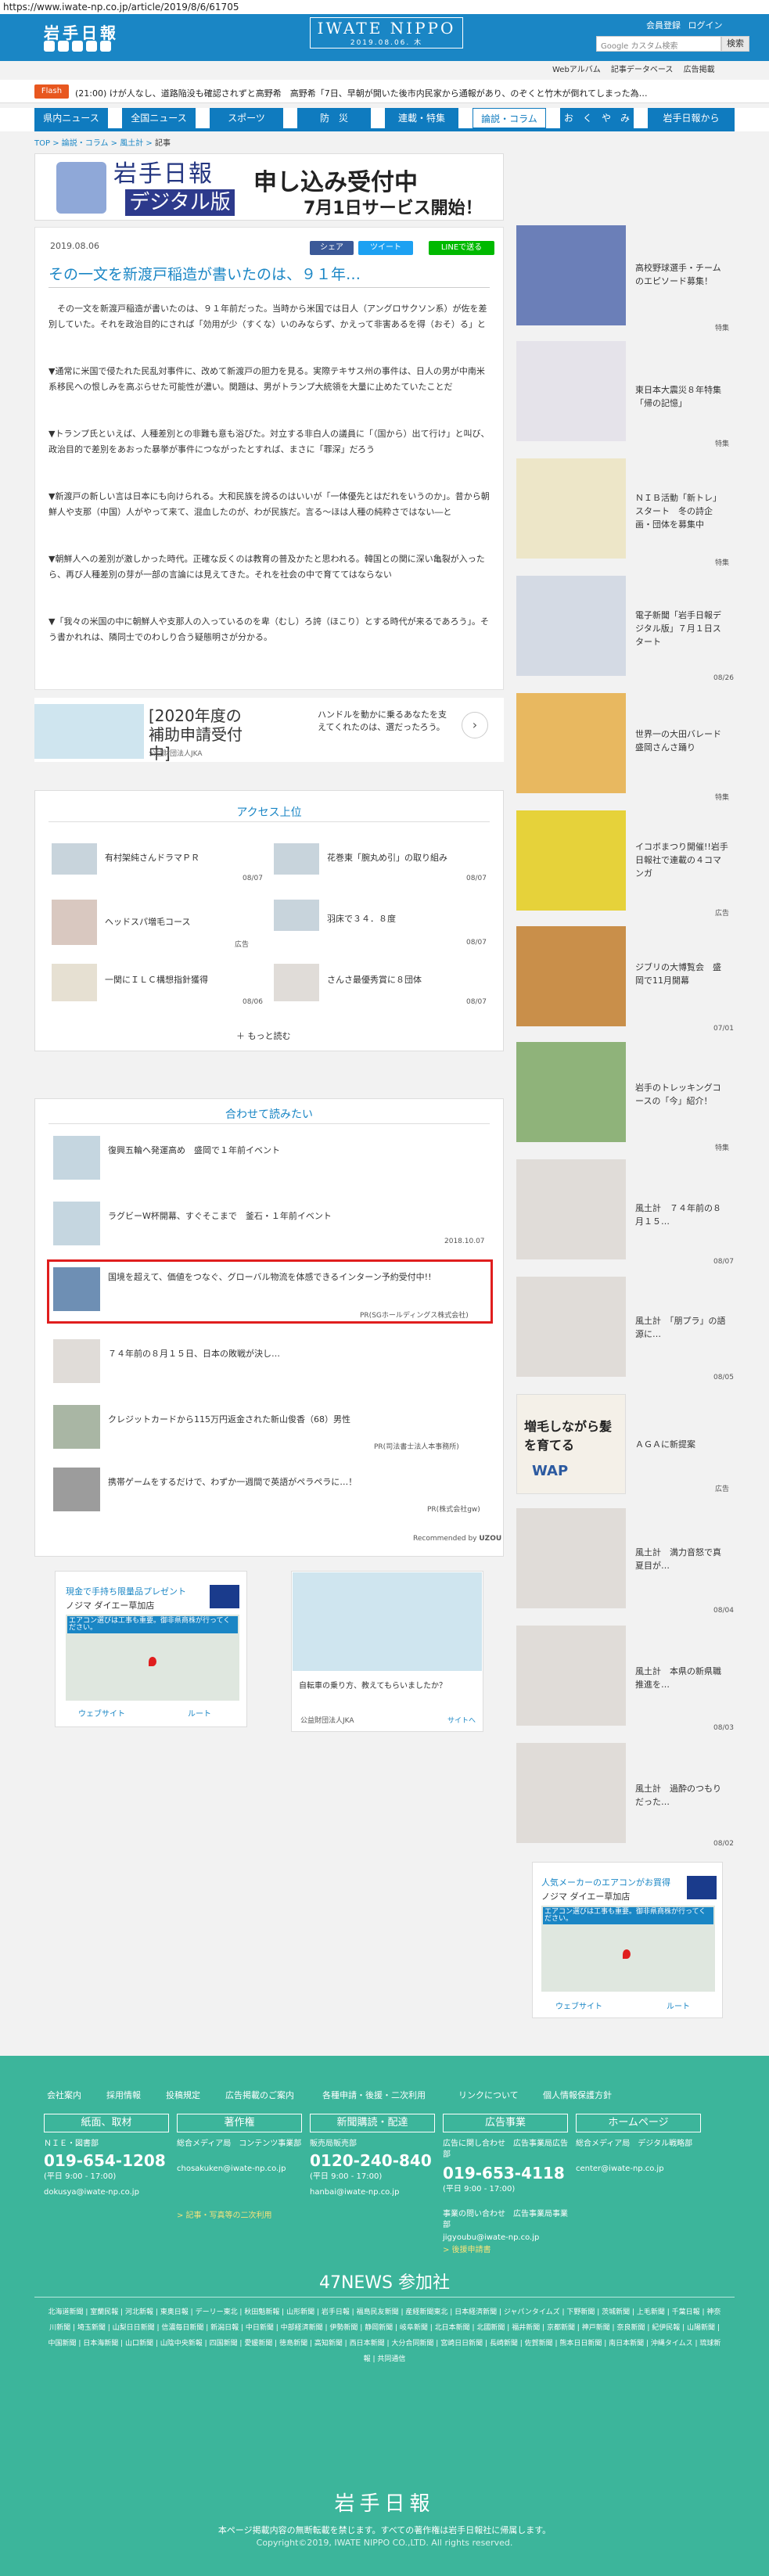  What do you see at coordinates (620, 2169) in the screenshot?
I see `footer-mail: center@iwate-np.co.jp` at bounding box center [620, 2169].